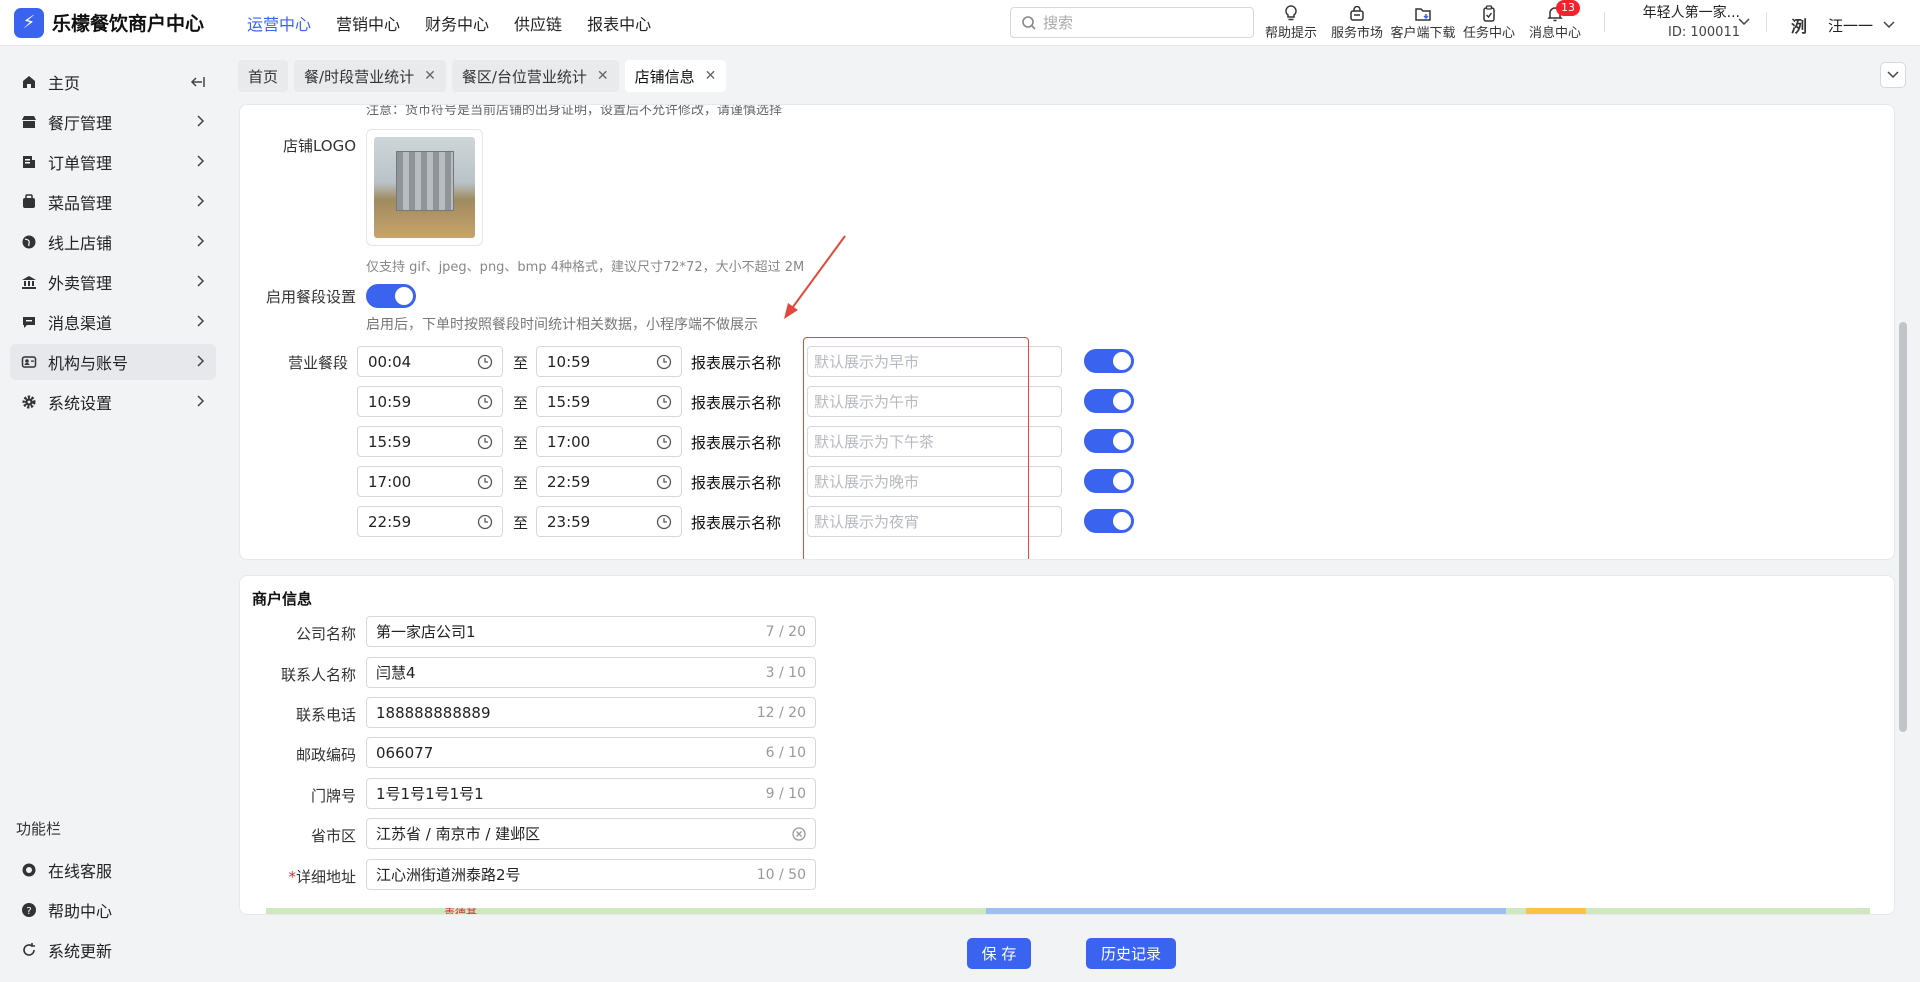 The image size is (1920, 982). What do you see at coordinates (799, 833) in the screenshot?
I see `clear-icon` at bounding box center [799, 833].